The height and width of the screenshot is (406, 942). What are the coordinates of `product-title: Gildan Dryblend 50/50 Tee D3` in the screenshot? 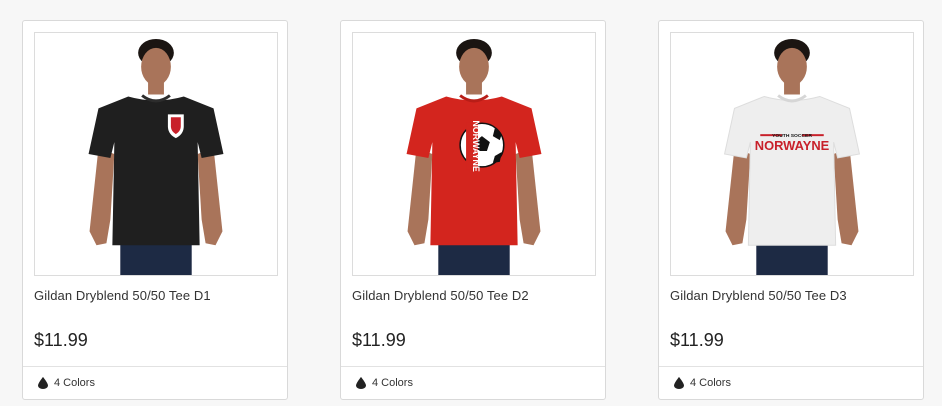 It's located at (792, 295).